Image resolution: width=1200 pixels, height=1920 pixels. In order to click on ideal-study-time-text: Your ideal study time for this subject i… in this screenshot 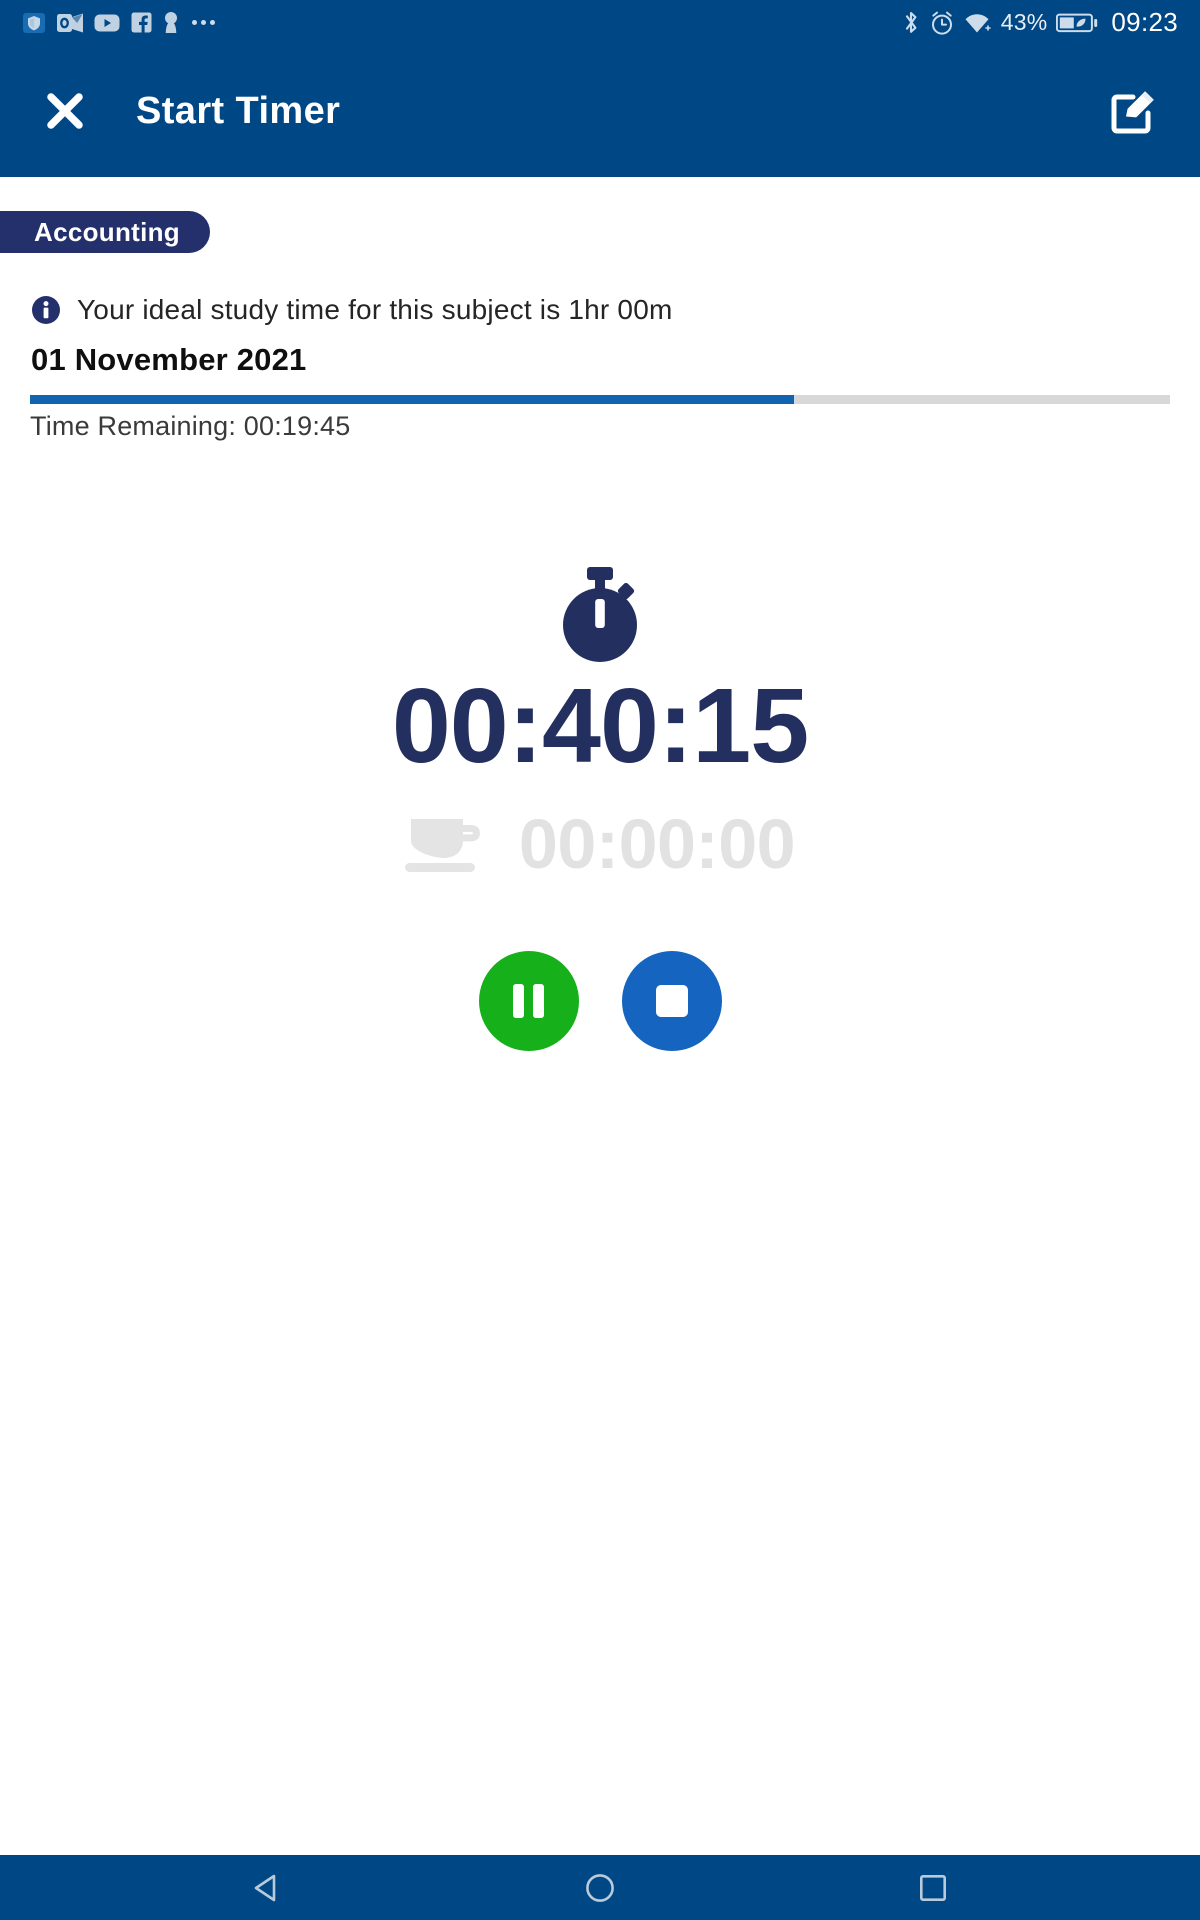, I will do `click(375, 309)`.